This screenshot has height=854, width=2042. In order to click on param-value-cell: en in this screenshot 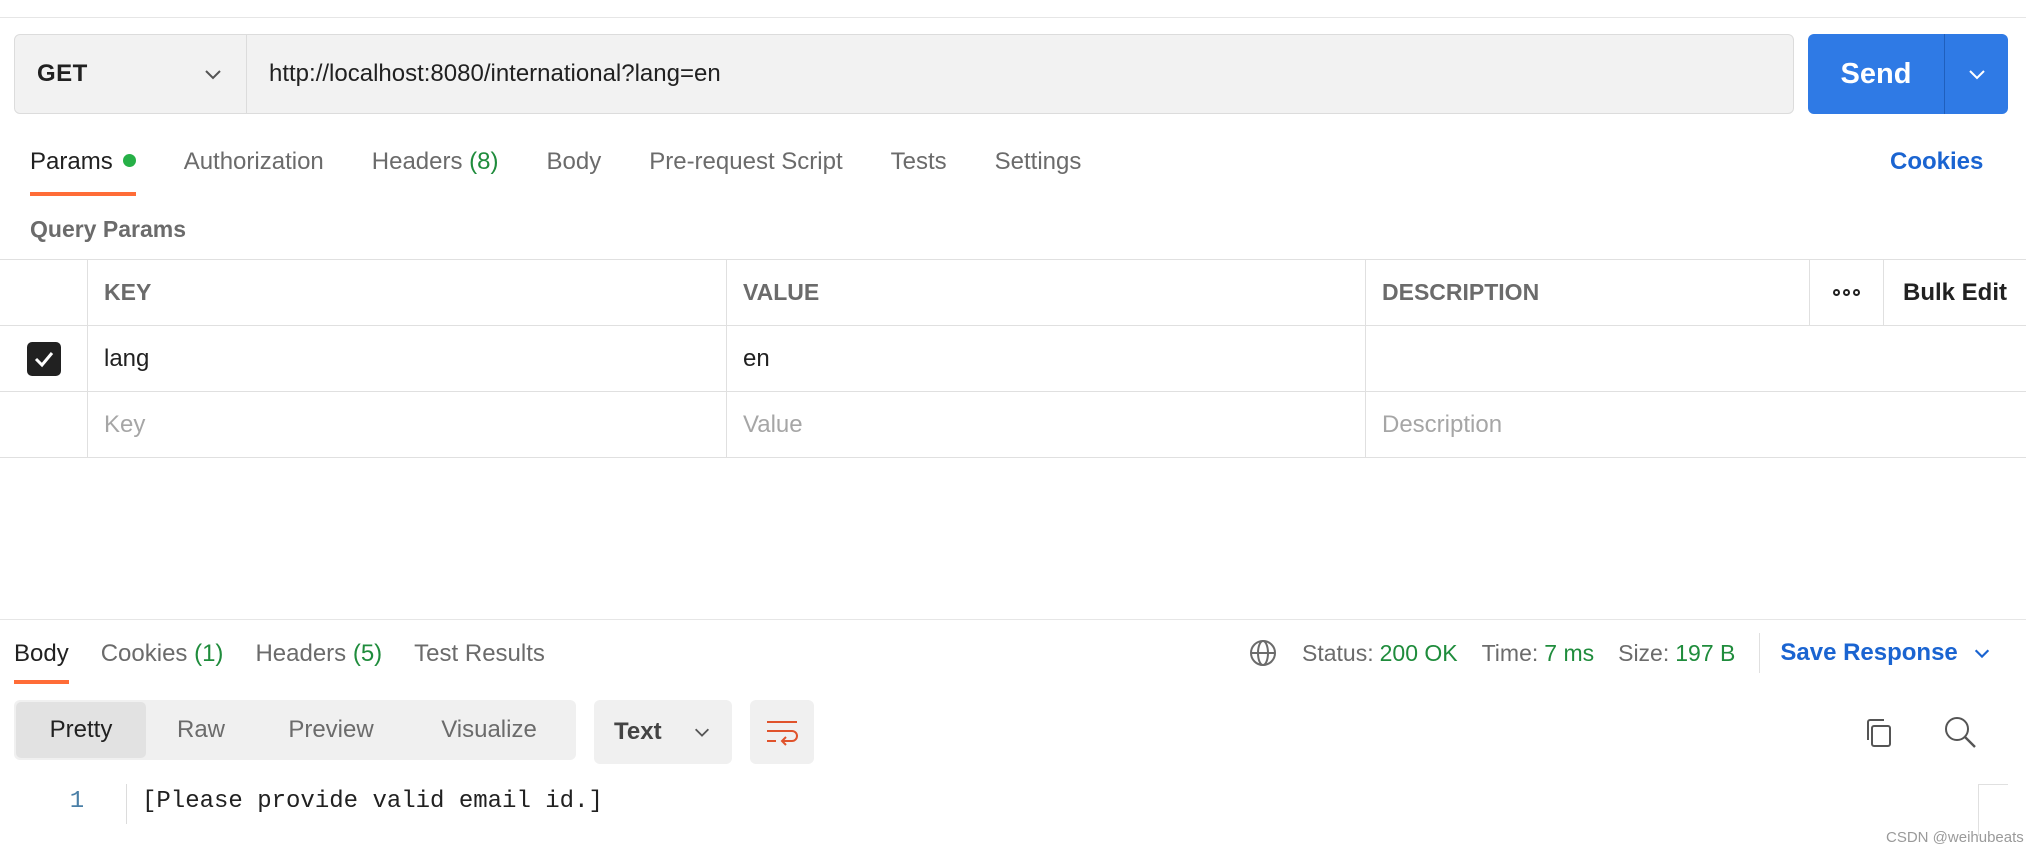, I will do `click(1046, 358)`.